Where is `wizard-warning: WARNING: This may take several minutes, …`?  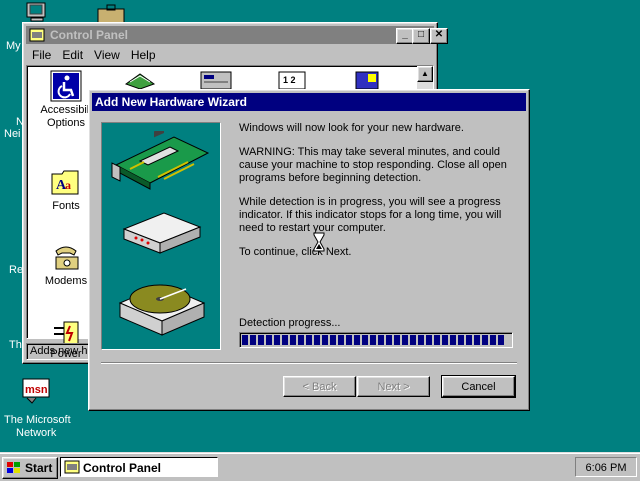
wizard-warning: WARNING: This may take several minutes, … is located at coordinates (373, 165).